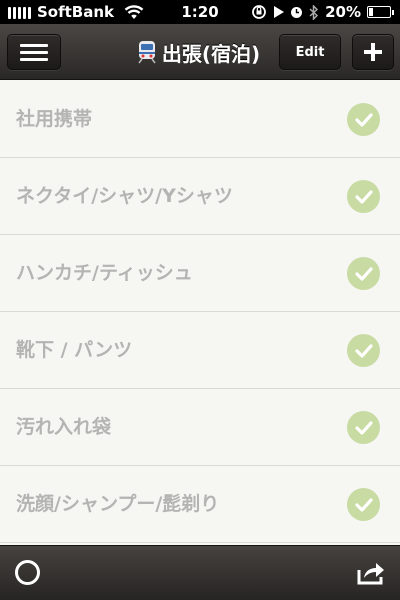 The height and width of the screenshot is (600, 400). Describe the element at coordinates (64, 427) in the screenshot. I see `item-label: 汚れ入れ袋` at that location.